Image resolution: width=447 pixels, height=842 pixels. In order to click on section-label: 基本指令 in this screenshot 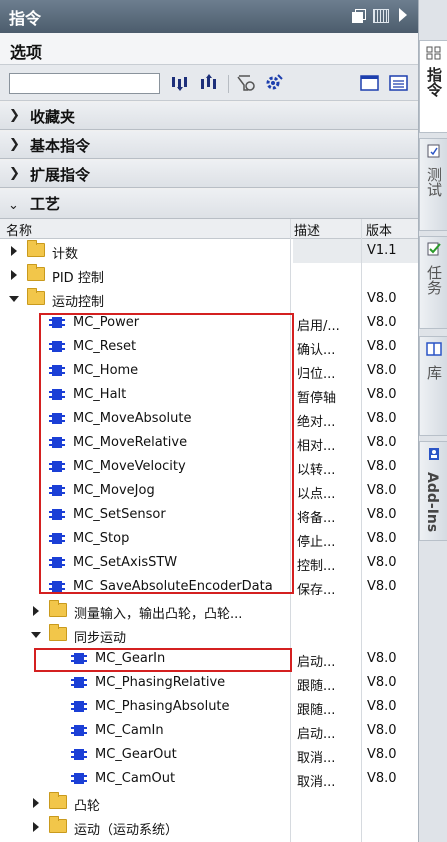, I will do `click(60, 146)`.